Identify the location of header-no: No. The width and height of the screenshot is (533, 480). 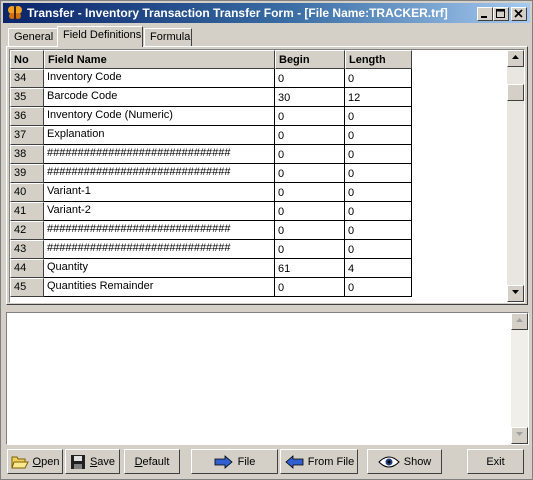
(27, 59).